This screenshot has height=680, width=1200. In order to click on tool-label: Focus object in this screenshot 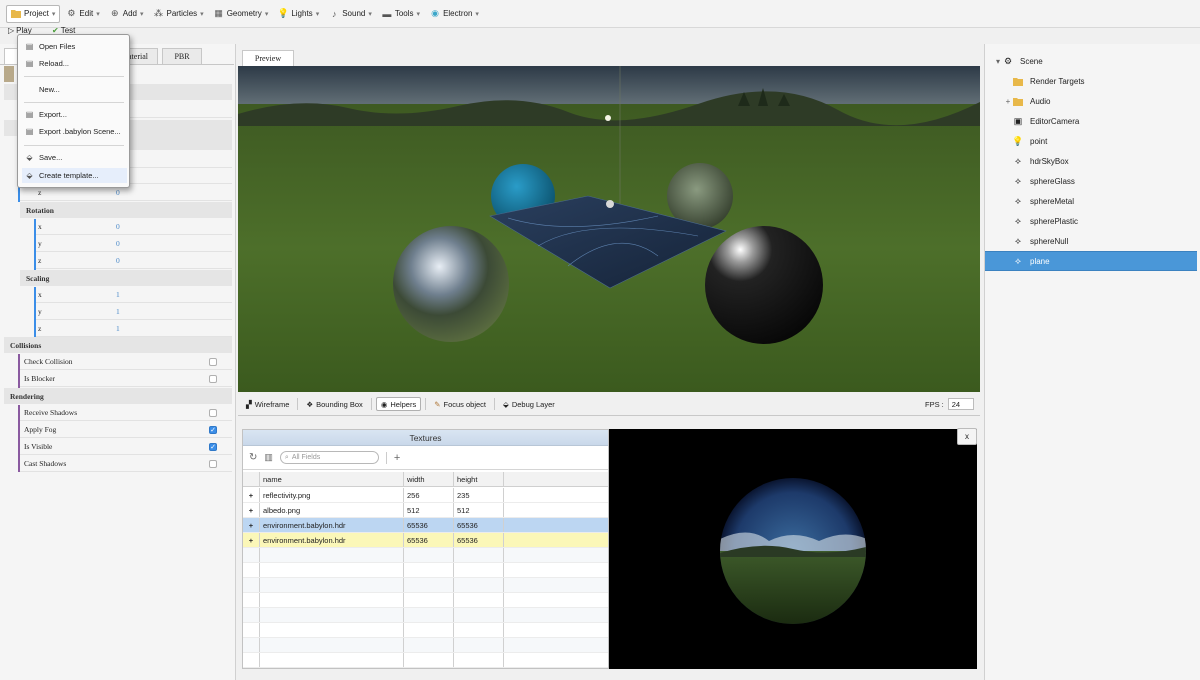, I will do `click(465, 404)`.